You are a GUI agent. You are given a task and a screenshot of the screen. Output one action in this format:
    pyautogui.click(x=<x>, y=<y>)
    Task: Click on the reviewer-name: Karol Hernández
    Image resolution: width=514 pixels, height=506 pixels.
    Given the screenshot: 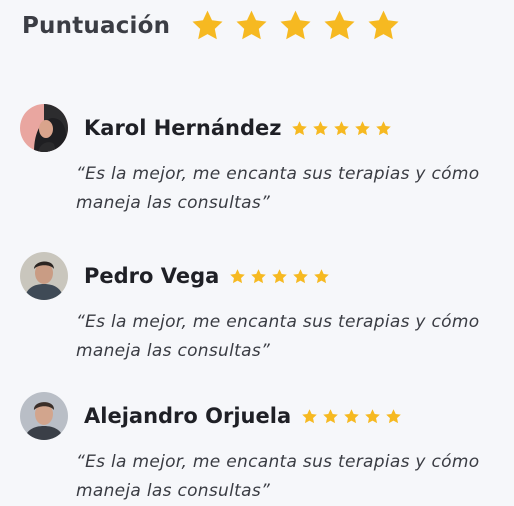 What is the action you would take?
    pyautogui.click(x=183, y=128)
    